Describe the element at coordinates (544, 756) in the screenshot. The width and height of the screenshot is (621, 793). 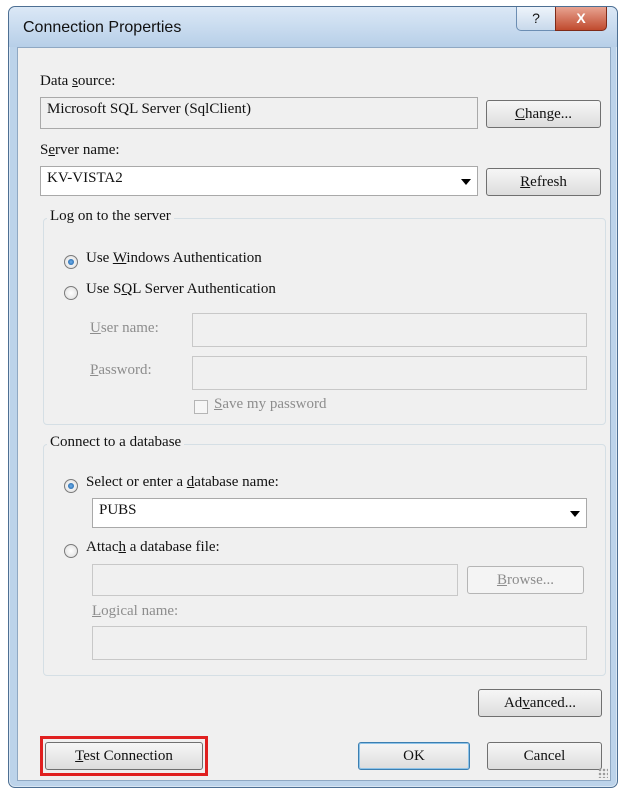
I see `cancel-button: Cancel` at that location.